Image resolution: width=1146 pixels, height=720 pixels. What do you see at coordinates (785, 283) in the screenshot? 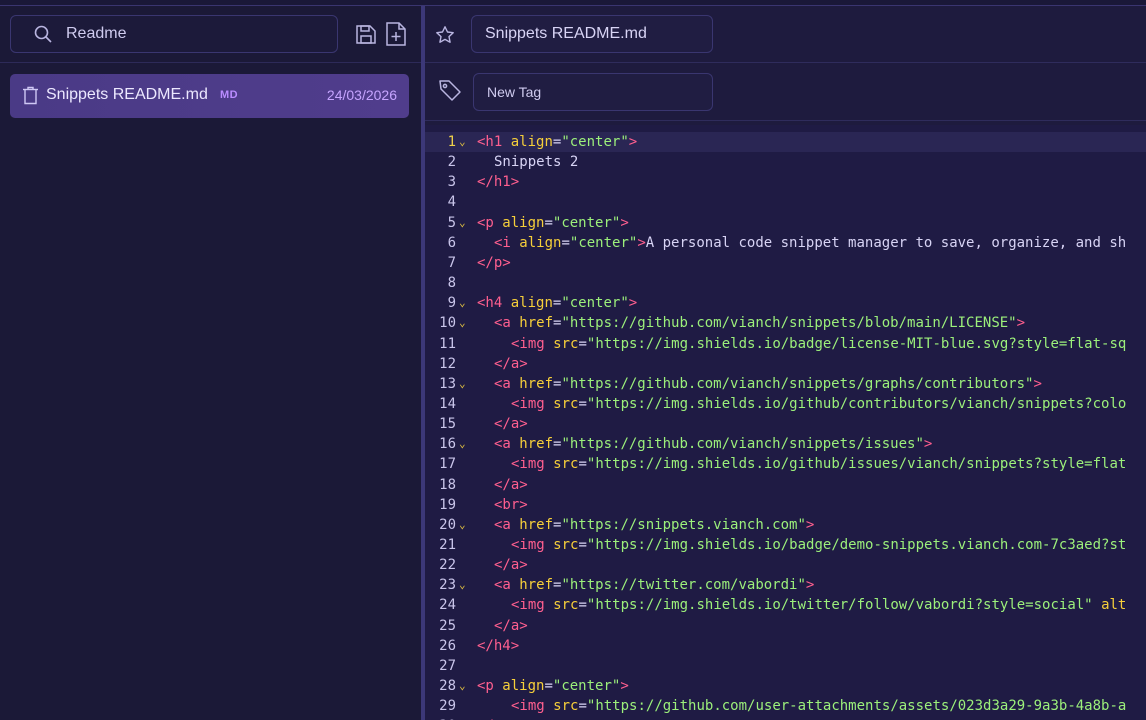
I see `code-line: 8` at bounding box center [785, 283].